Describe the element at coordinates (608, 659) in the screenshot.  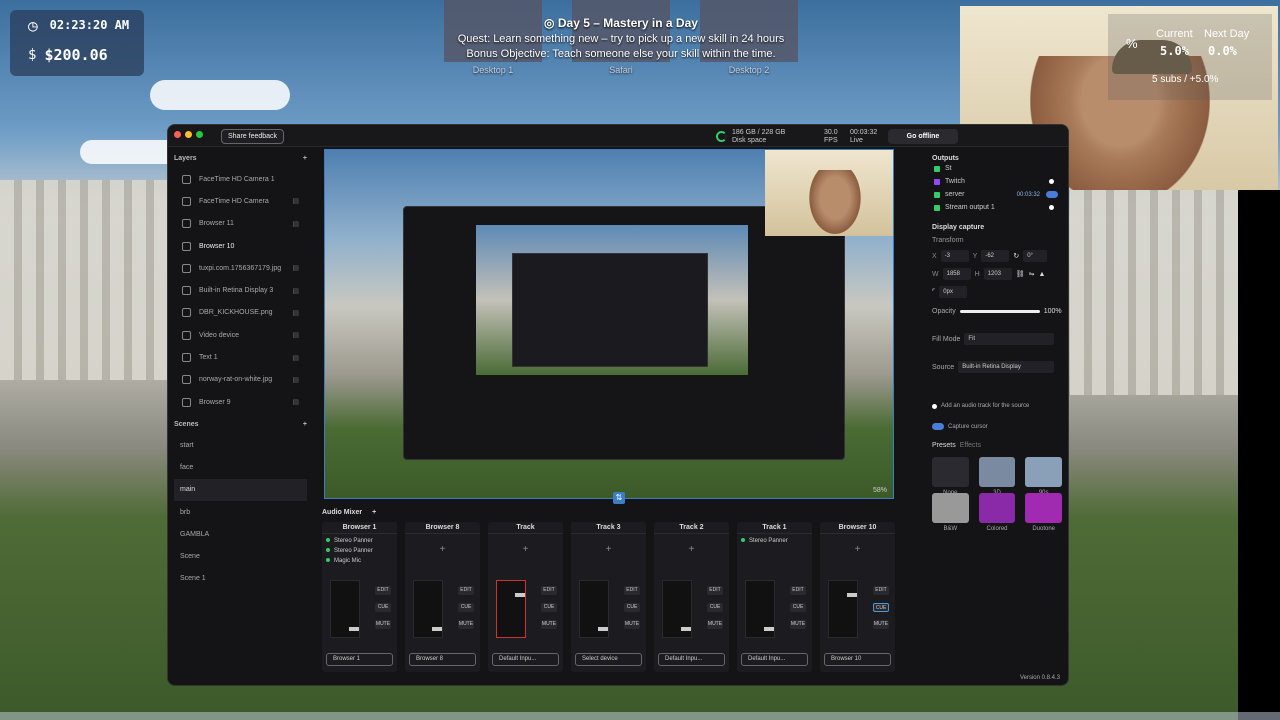
I see `input-select: Select device` at that location.